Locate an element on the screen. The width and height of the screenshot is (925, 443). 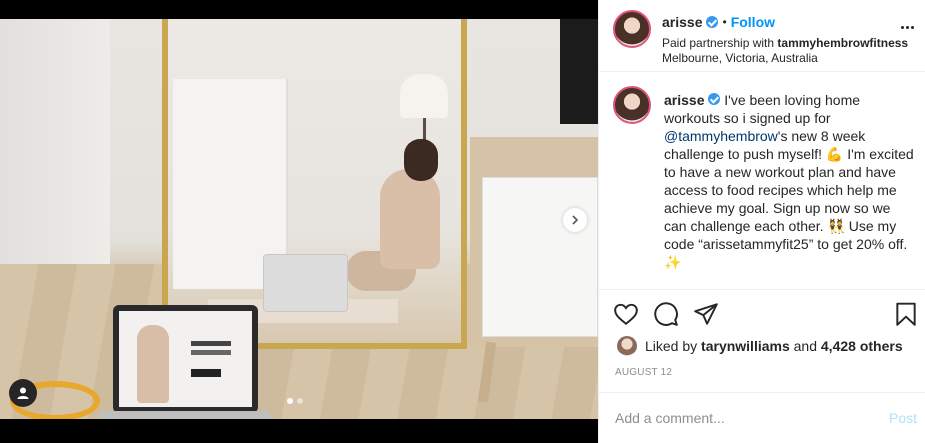
likes-text: Liked by tarynwilliams and 4,428 others is located at coordinates (774, 346).